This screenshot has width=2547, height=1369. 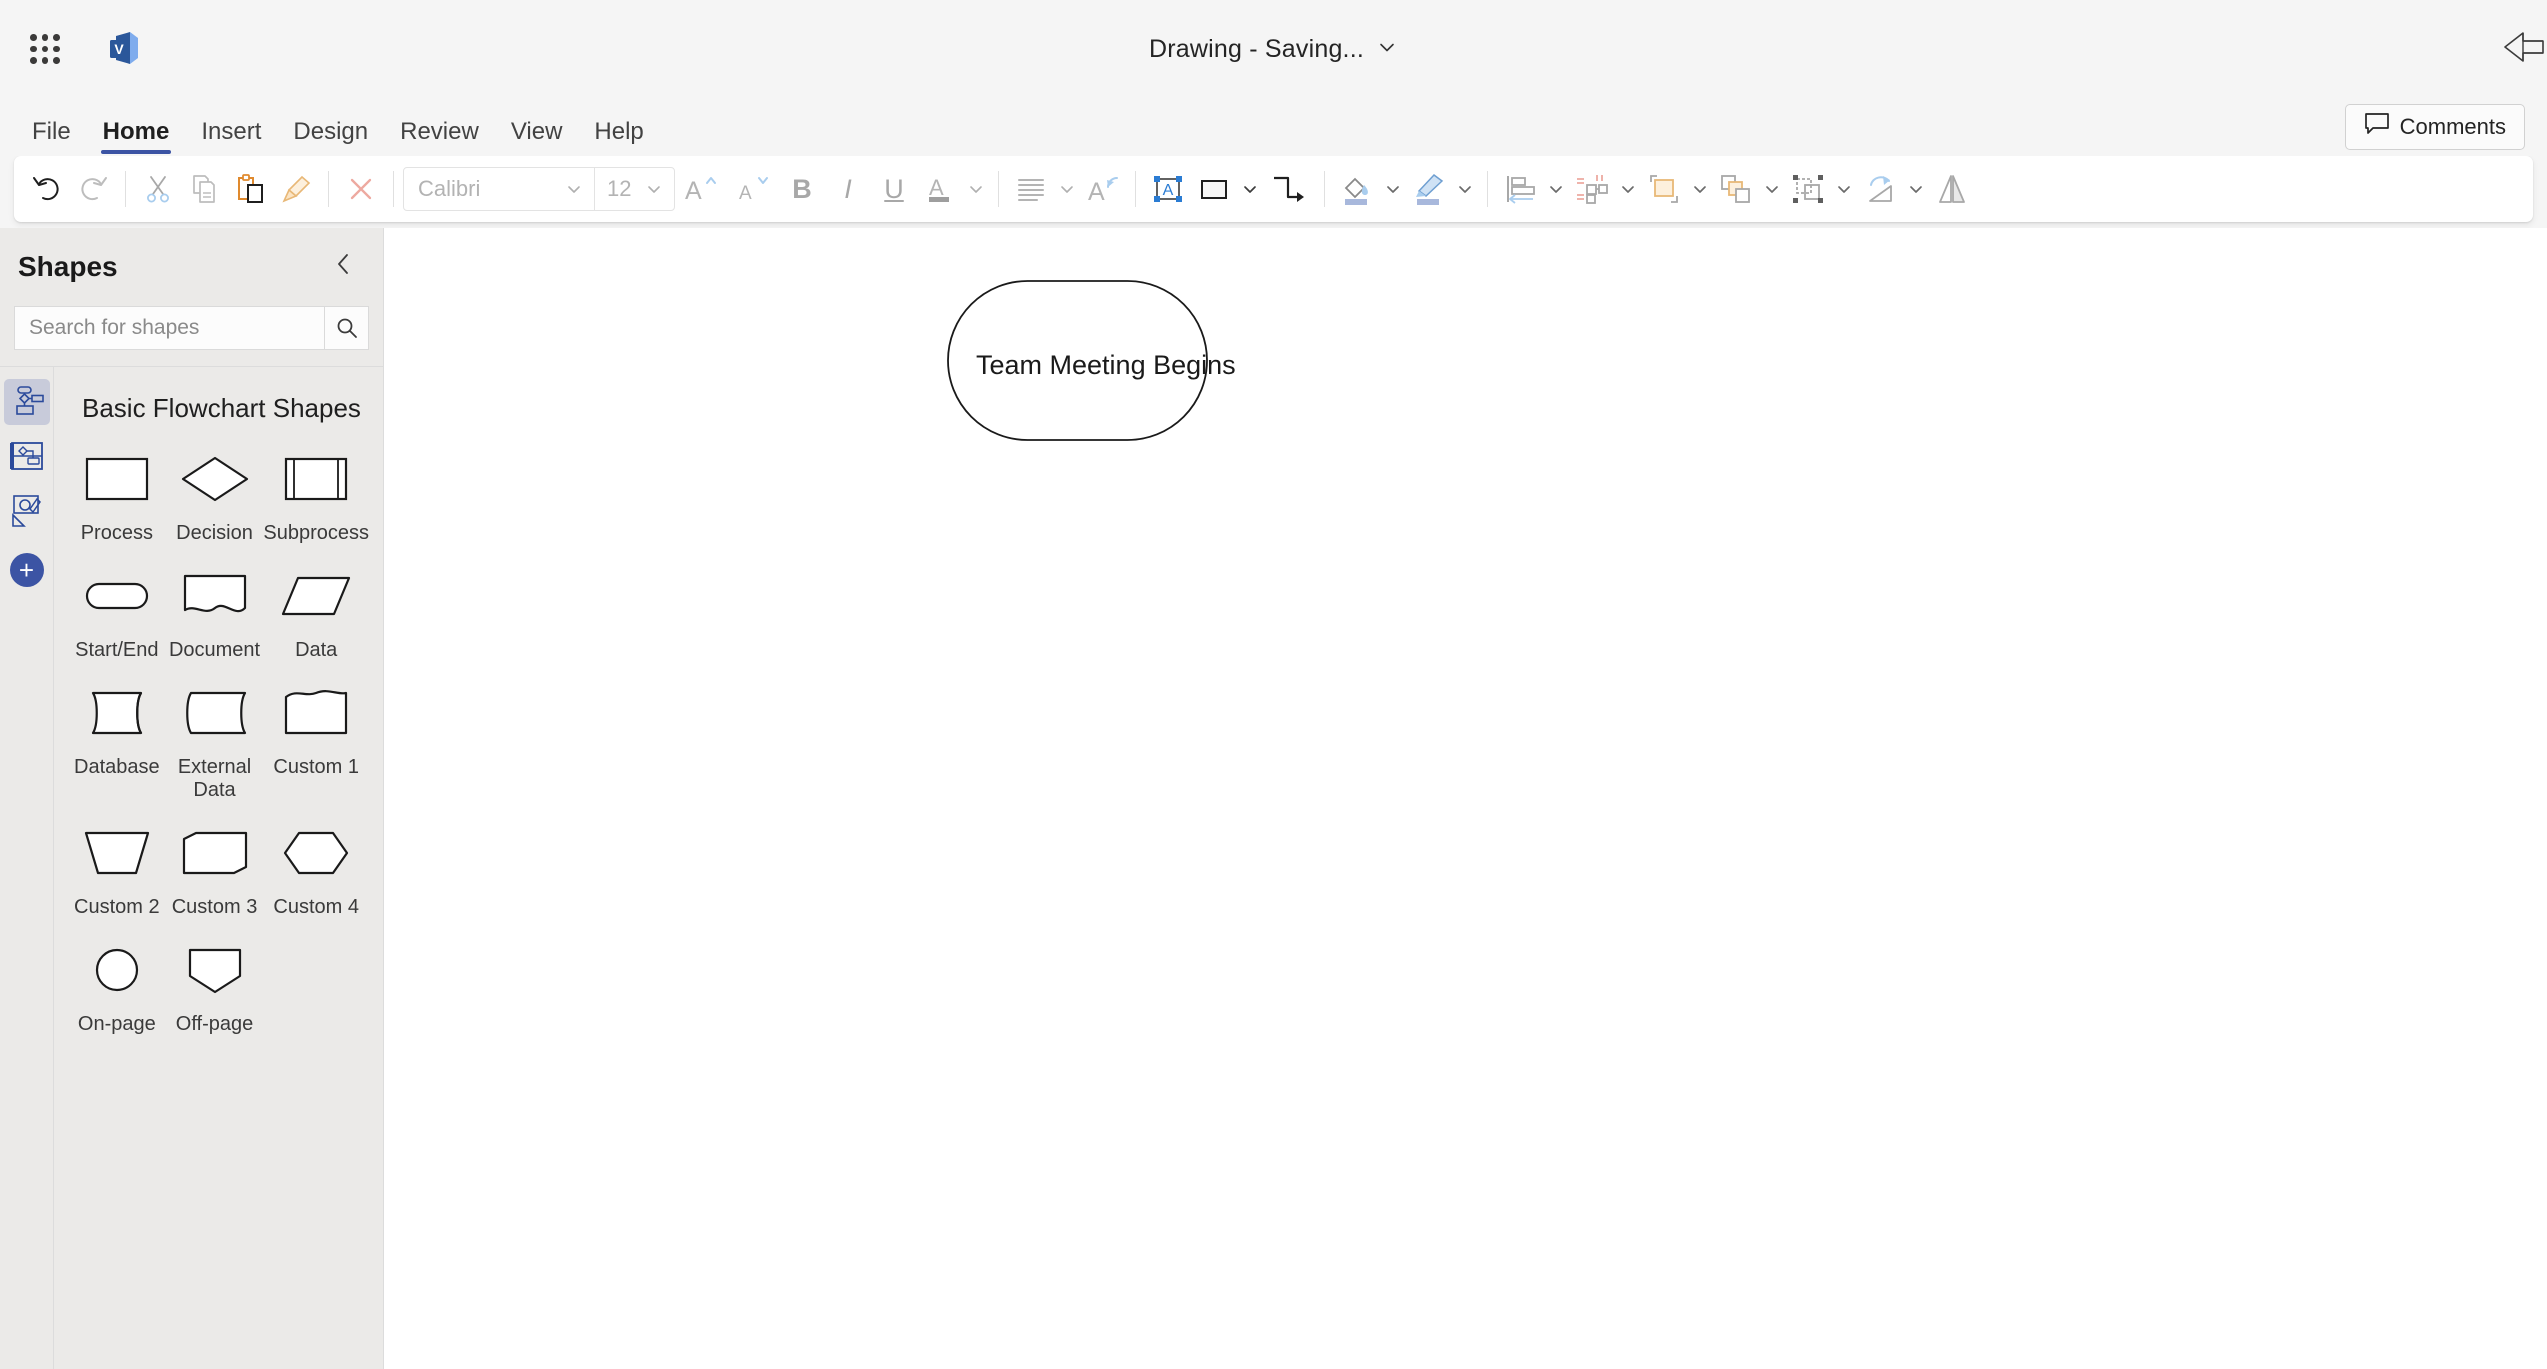 I want to click on tab-help: Help, so click(x=618, y=132).